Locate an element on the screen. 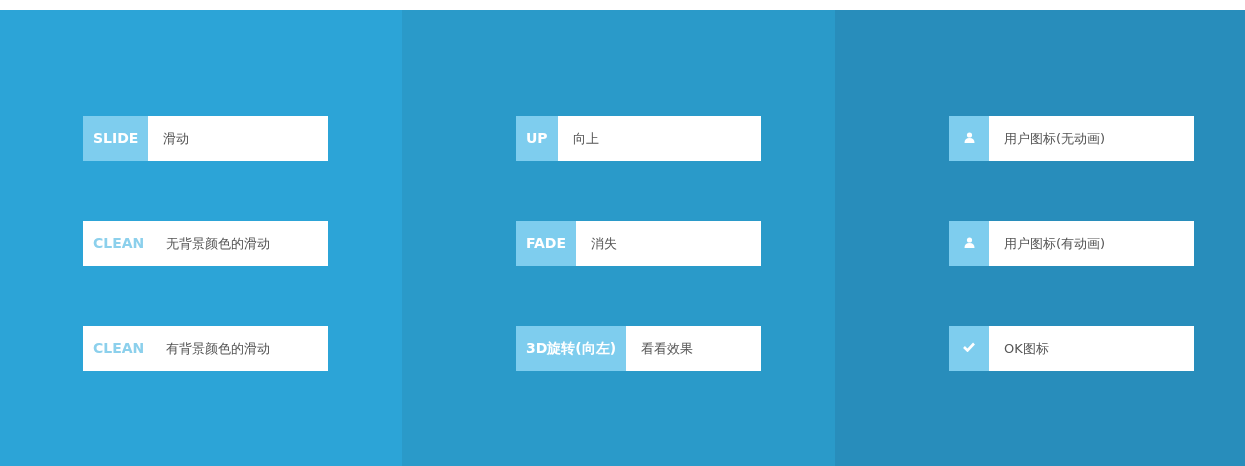 This screenshot has height=466, width=1245. animated-button: UP 向上 is located at coordinates (638, 138).